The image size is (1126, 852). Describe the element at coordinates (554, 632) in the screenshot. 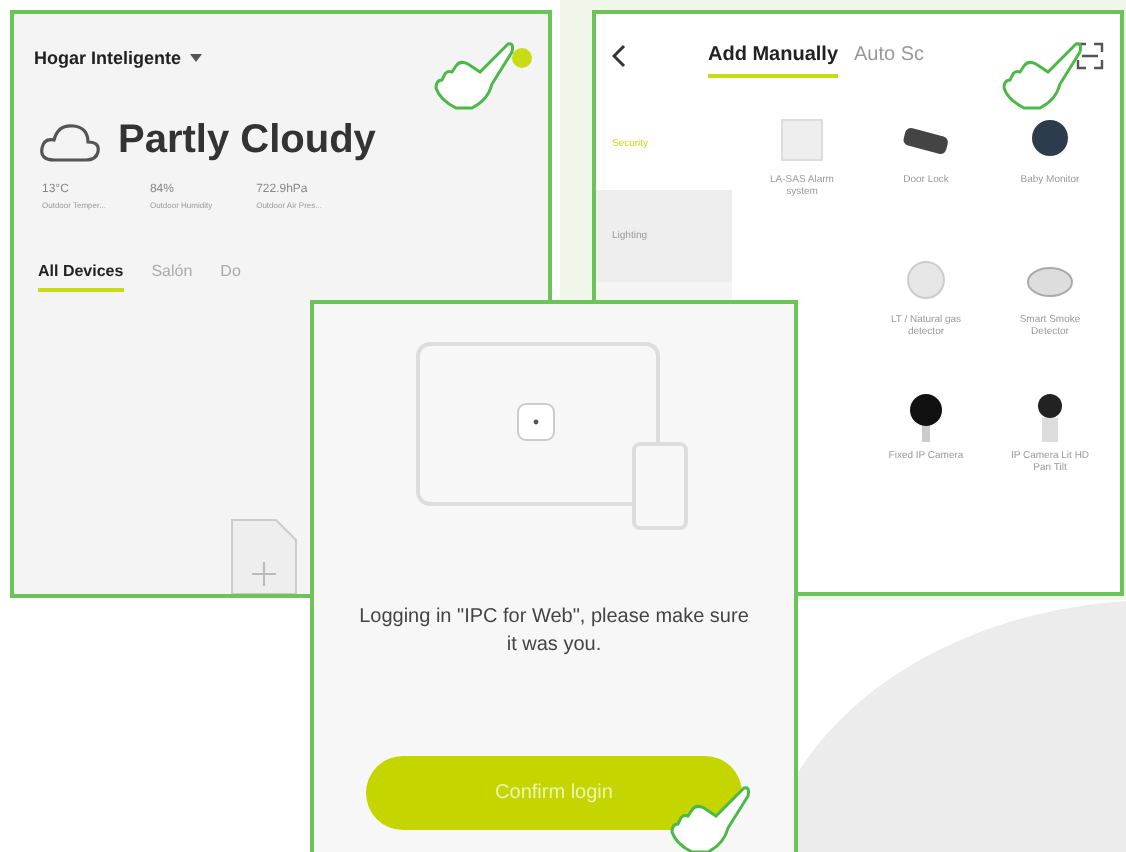

I see `login-message: Logging in "IPC for Web", please make sure it was you.` at that location.